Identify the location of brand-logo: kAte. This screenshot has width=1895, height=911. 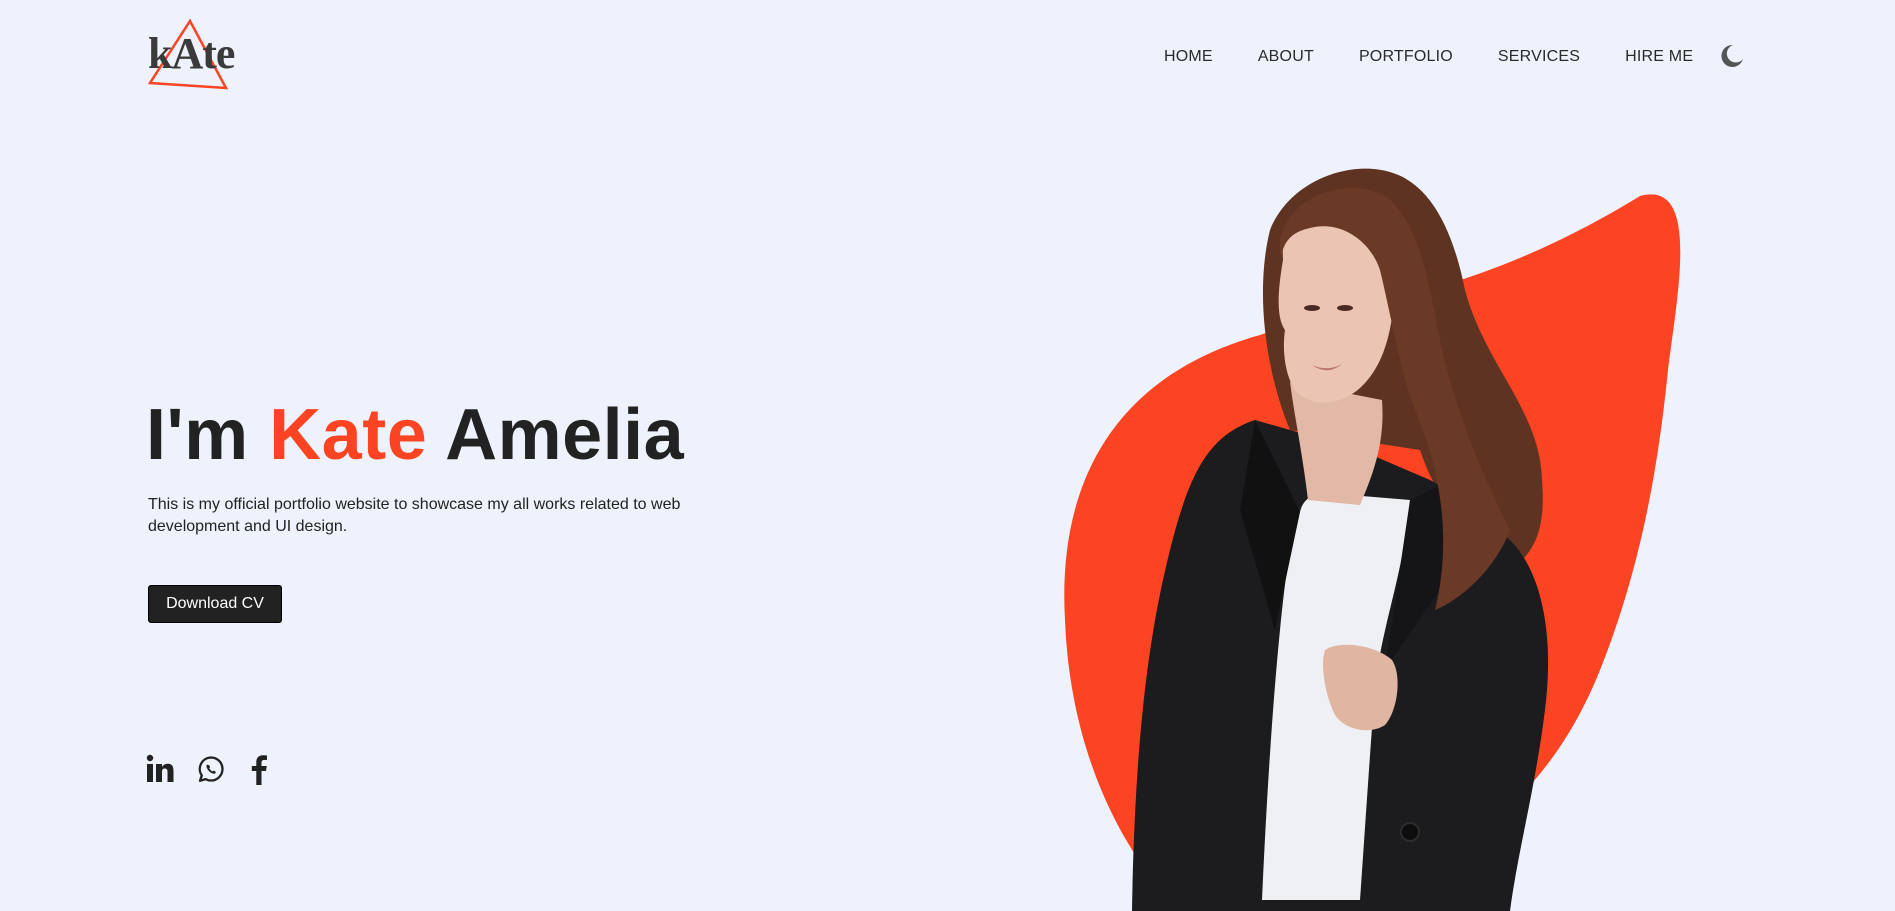
(192, 55).